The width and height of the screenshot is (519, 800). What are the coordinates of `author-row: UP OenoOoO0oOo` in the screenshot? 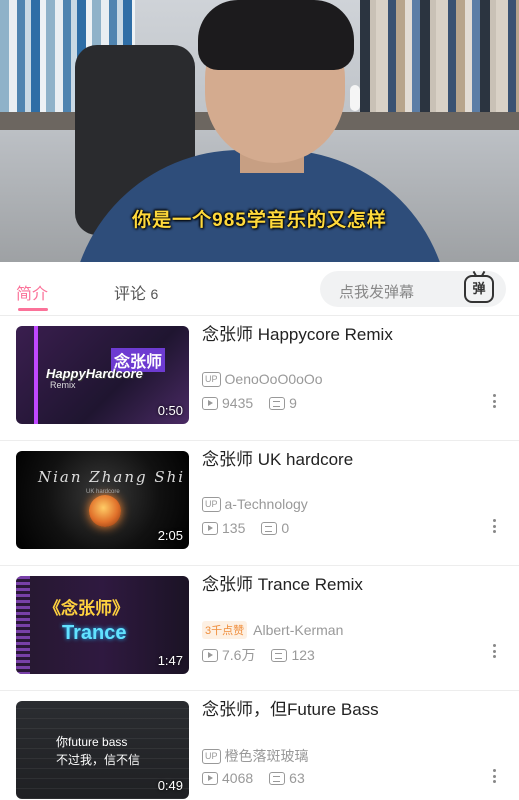 It's located at (262, 379).